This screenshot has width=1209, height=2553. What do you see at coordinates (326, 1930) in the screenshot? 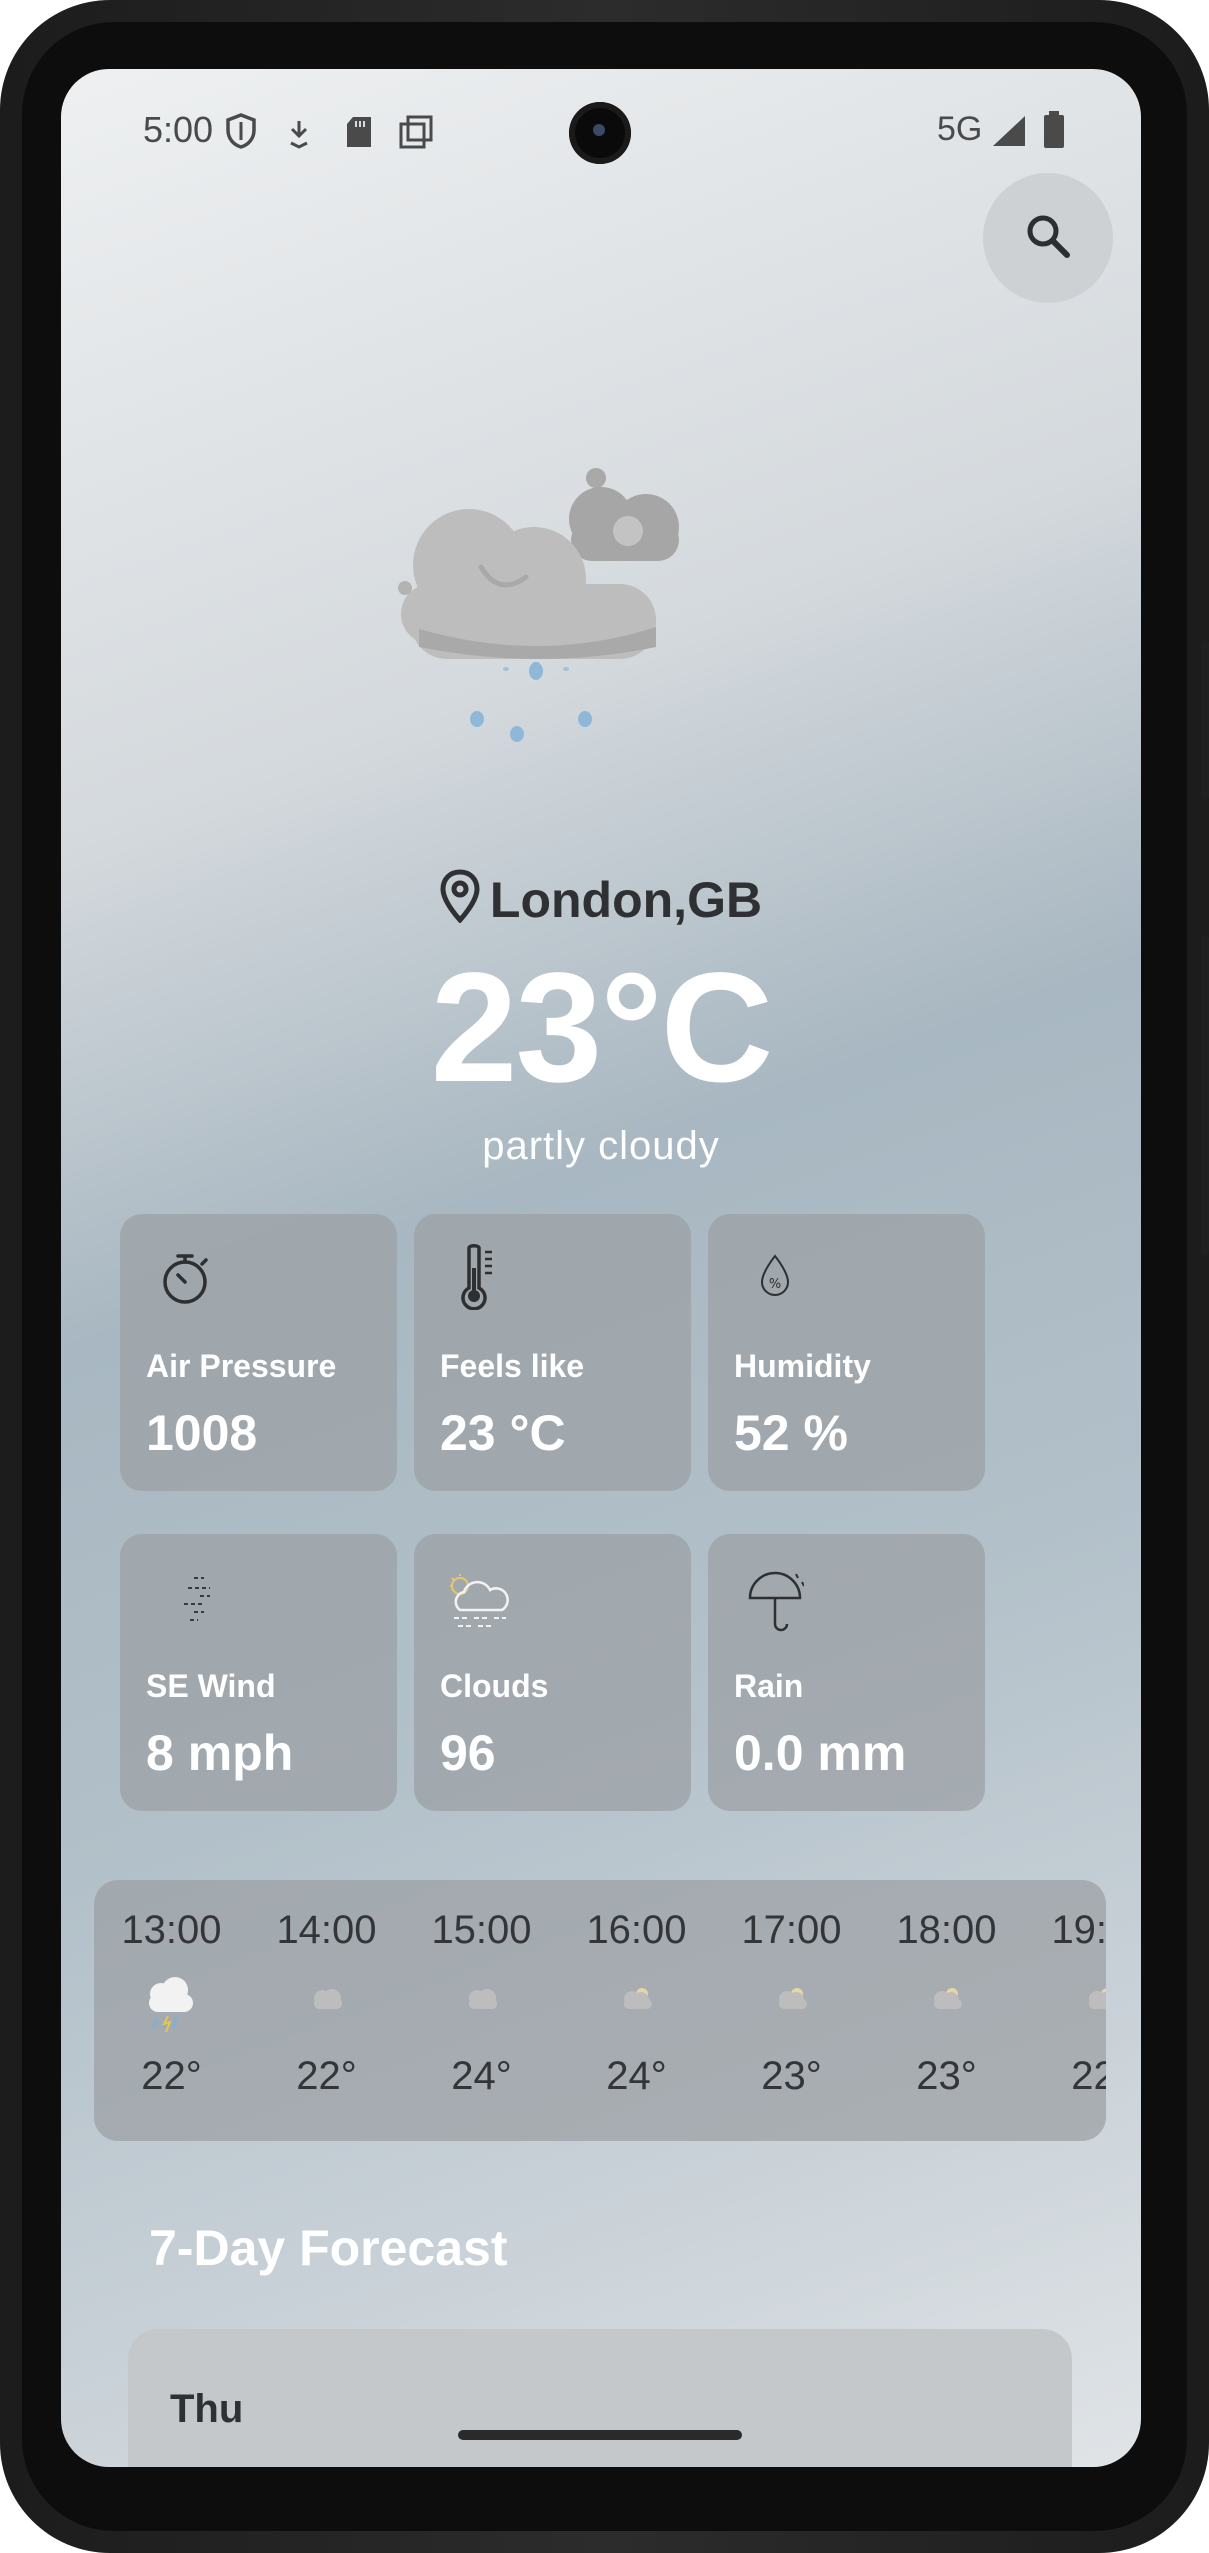
I see `hour-time: 14:00` at bounding box center [326, 1930].